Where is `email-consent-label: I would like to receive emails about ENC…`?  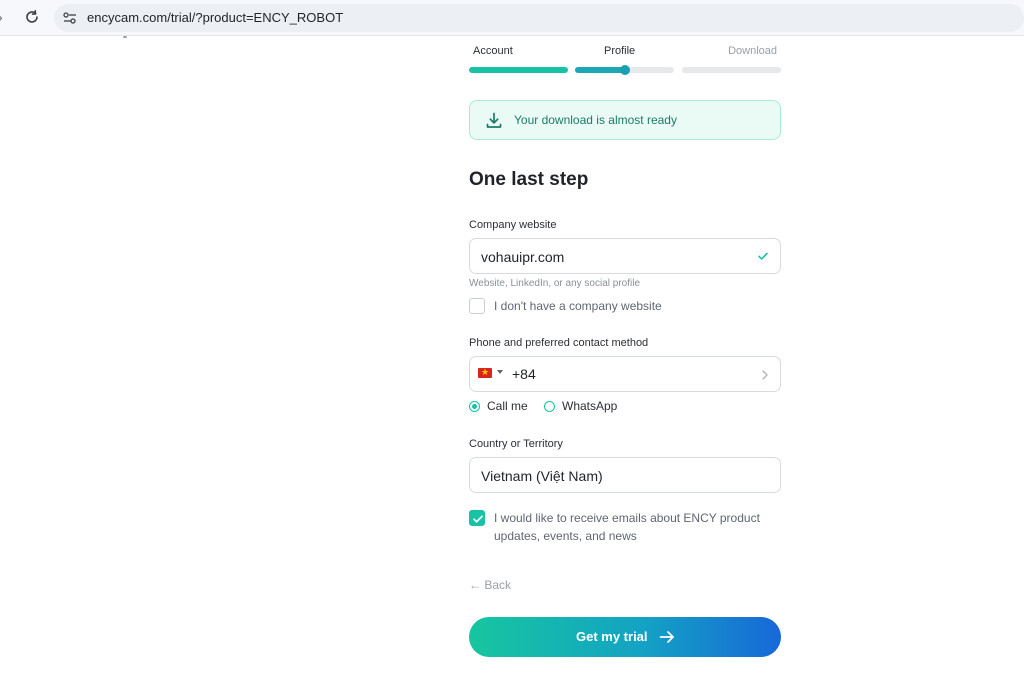
email-consent-label: I would like to receive emails about ENC… is located at coordinates (627, 527).